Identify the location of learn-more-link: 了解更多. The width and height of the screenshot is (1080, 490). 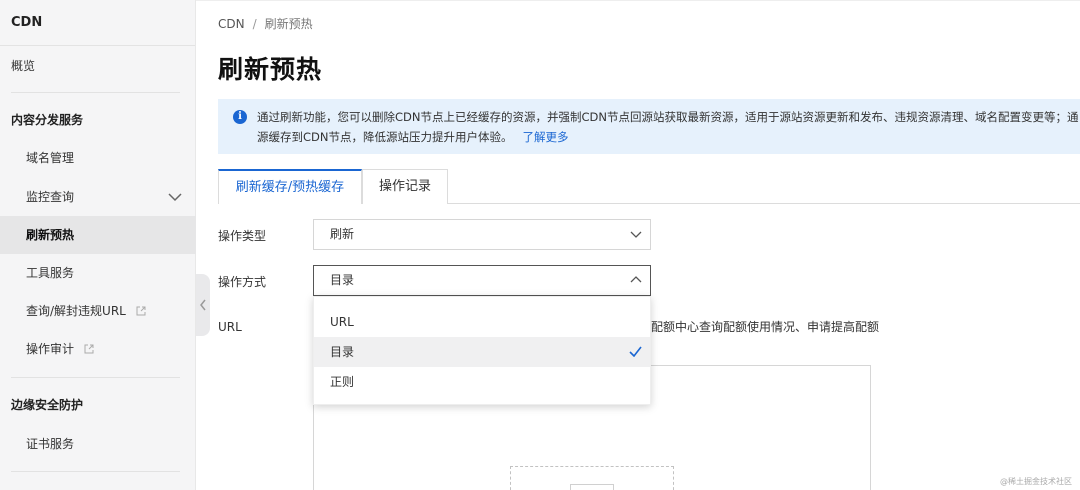
(546, 137).